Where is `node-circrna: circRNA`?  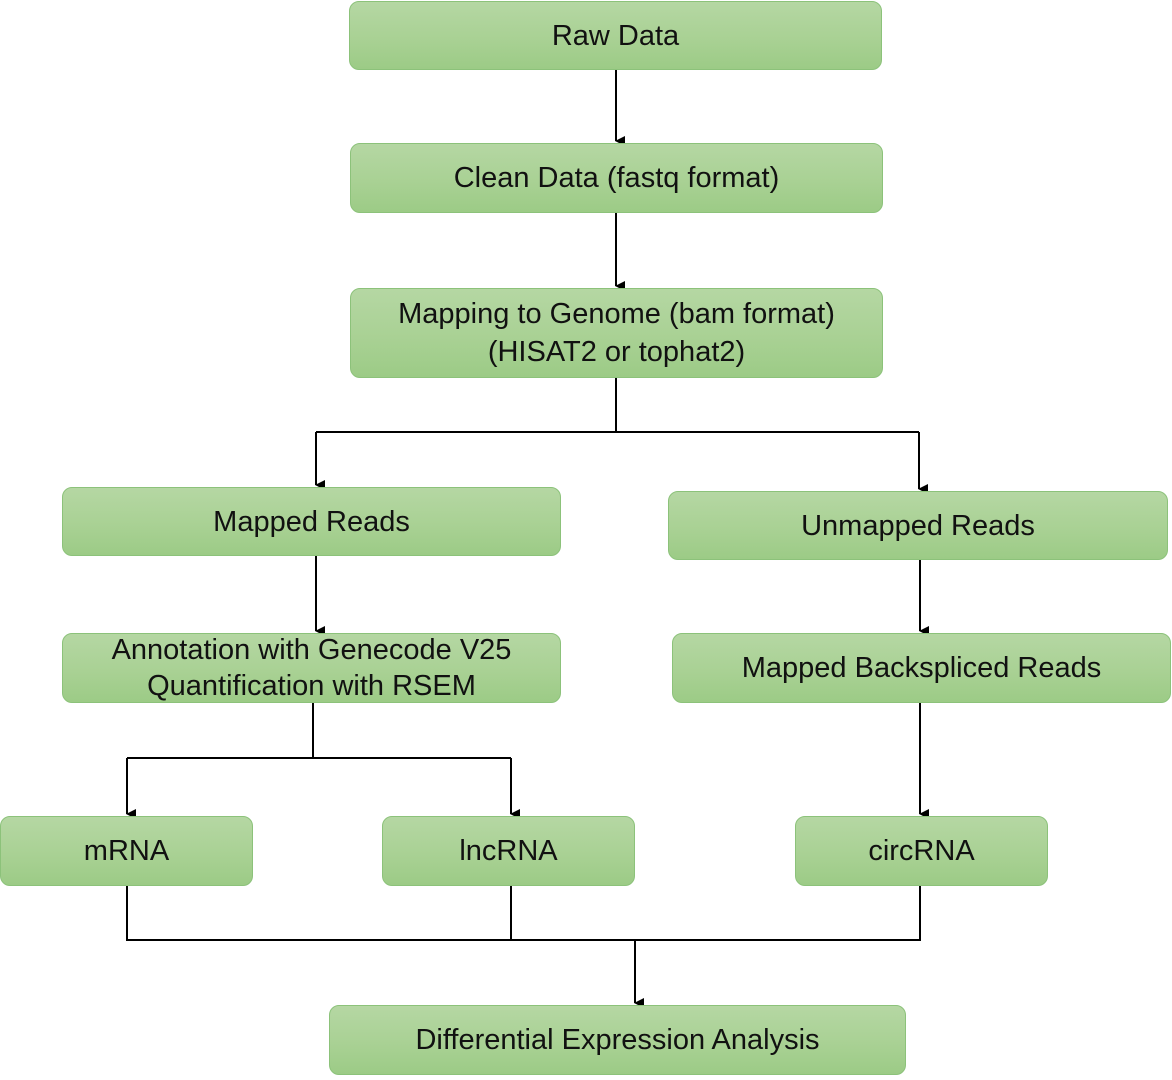
node-circrna: circRNA is located at coordinates (921, 851).